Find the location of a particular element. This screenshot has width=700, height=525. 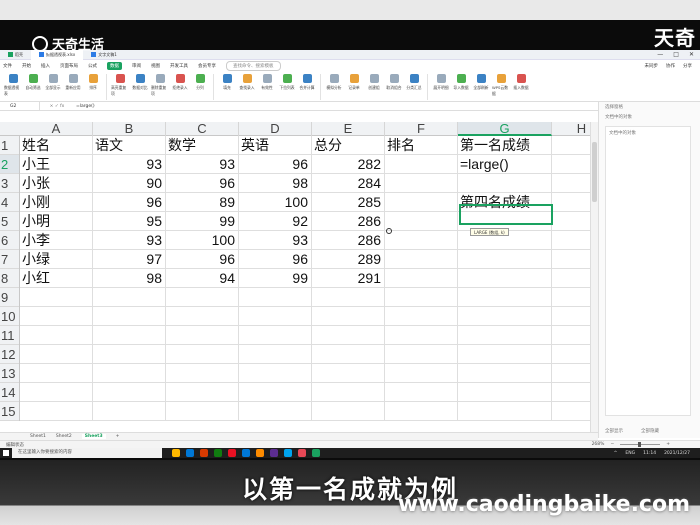

zoom-slider is located at coordinates (640, 444).